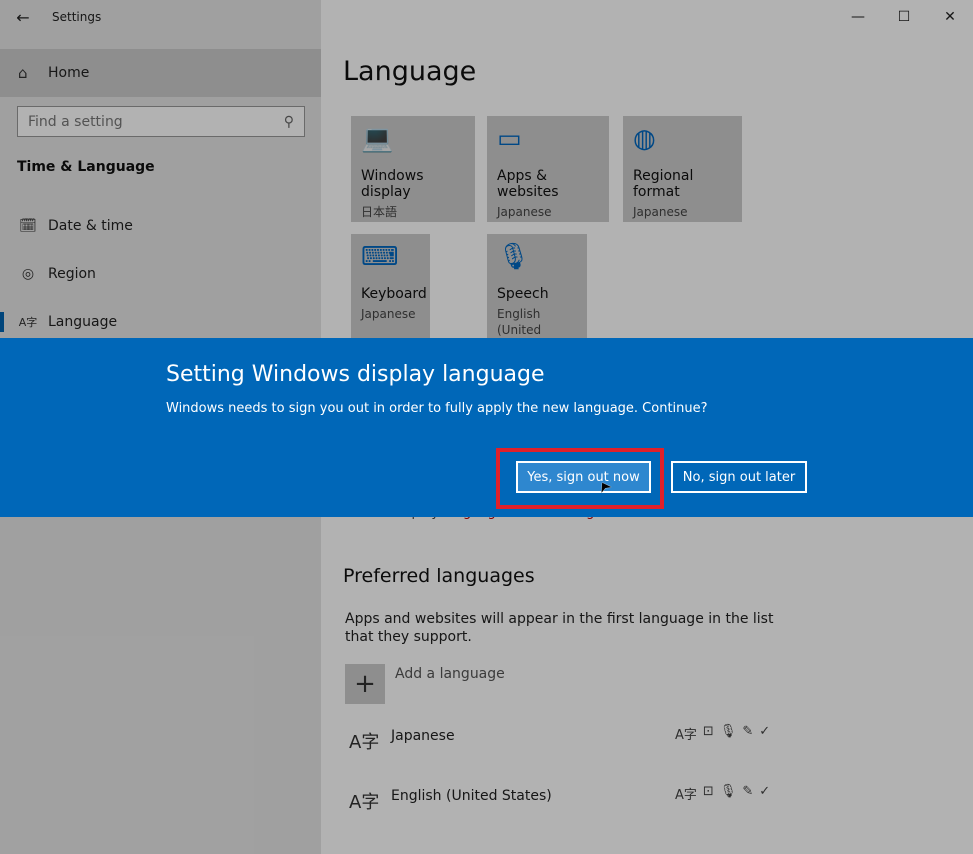 Image resolution: width=973 pixels, height=854 pixels. Describe the element at coordinates (580, 478) in the screenshot. I see `highlight-box` at that location.